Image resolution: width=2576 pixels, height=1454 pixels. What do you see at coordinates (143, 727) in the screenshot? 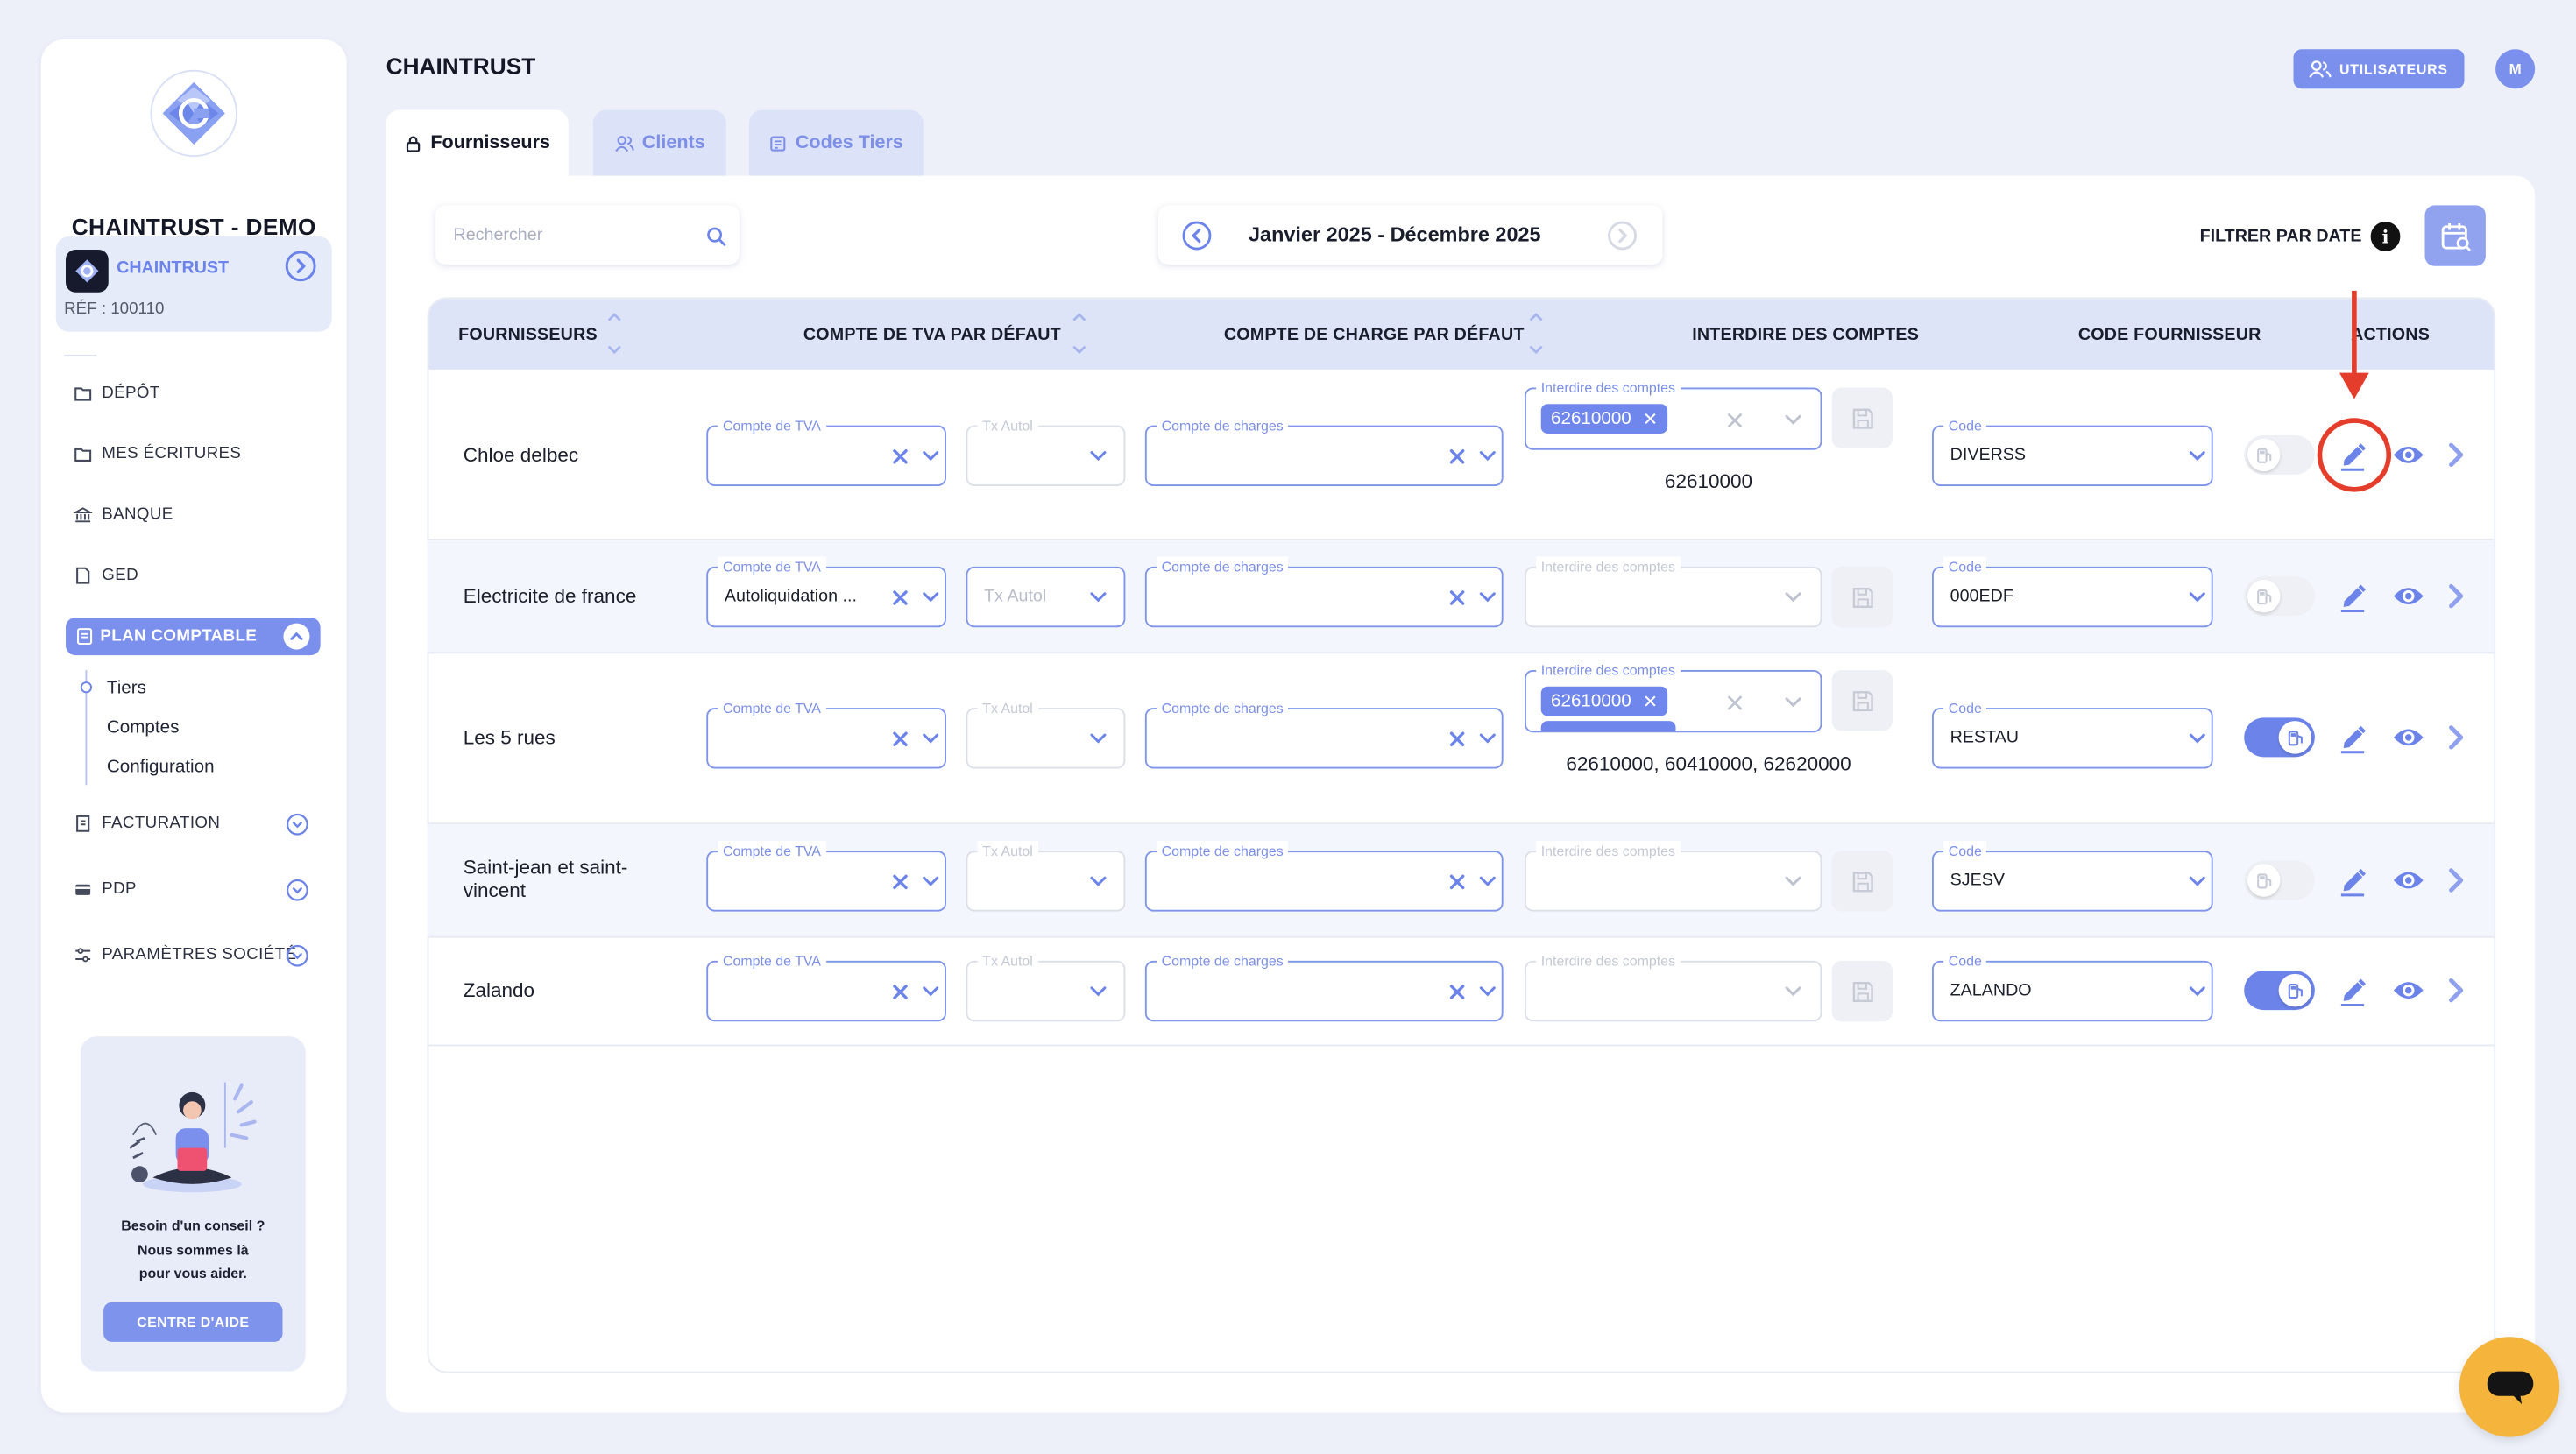
I see `sidebar-subitem-comptes: Comptes` at bounding box center [143, 727].